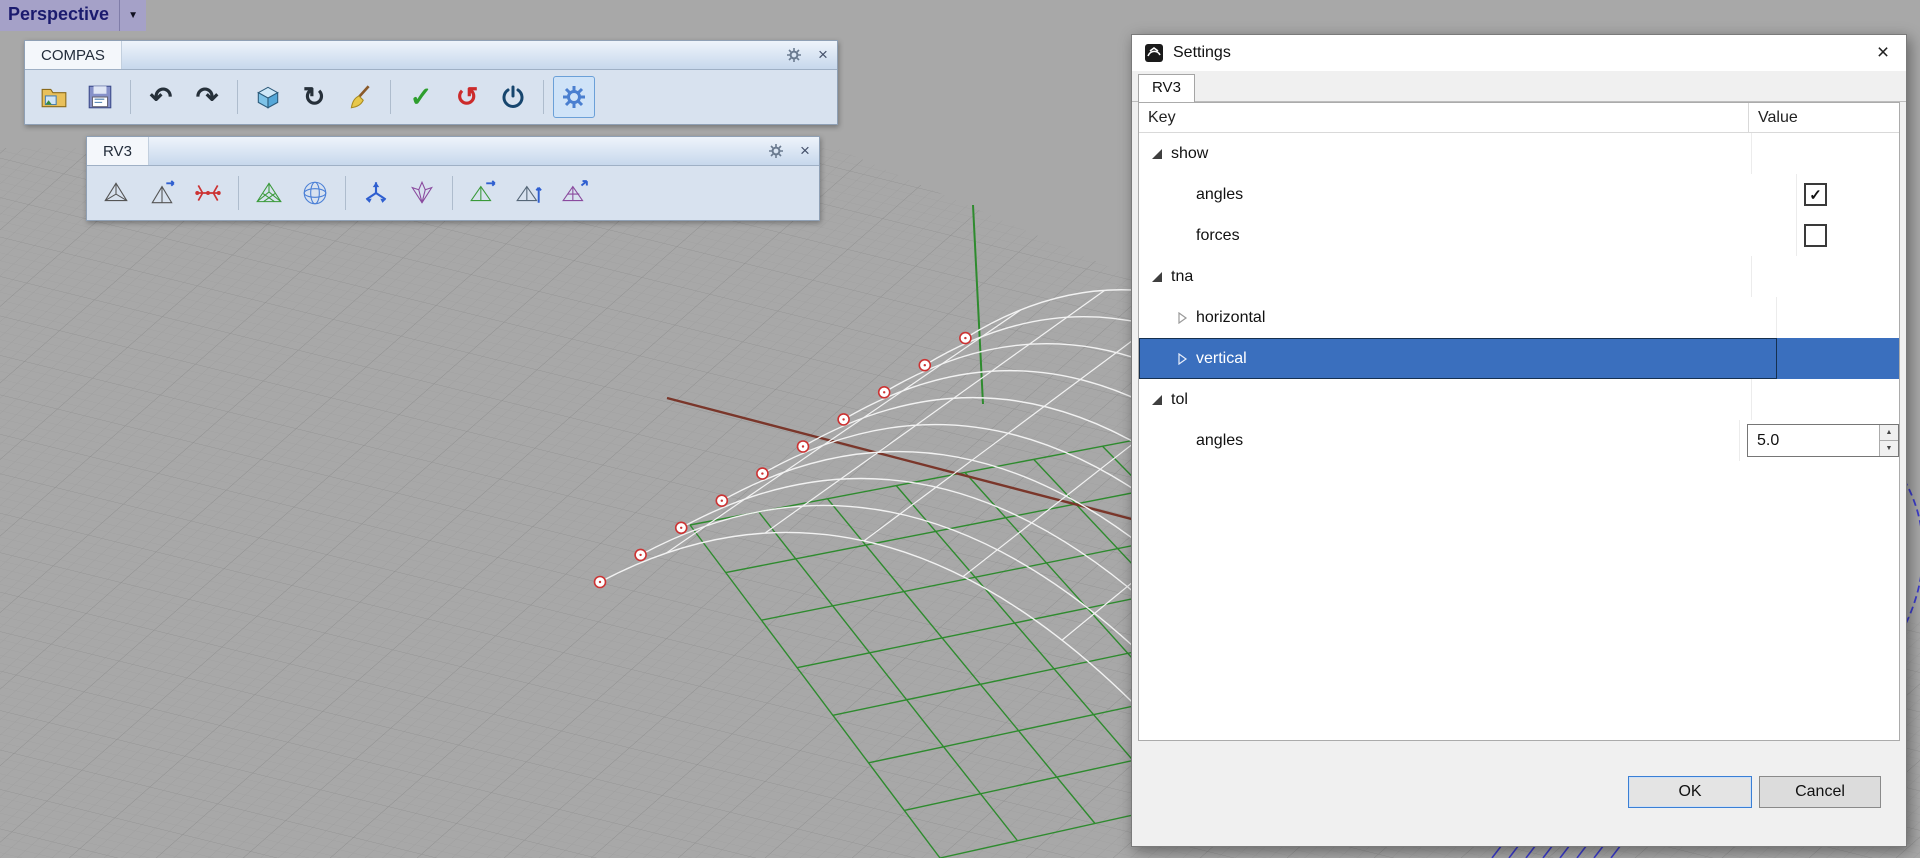  I want to click on compas-toolbar: COMPAS × ↶ ↷ ↻ ✓ ↺, so click(431, 82).